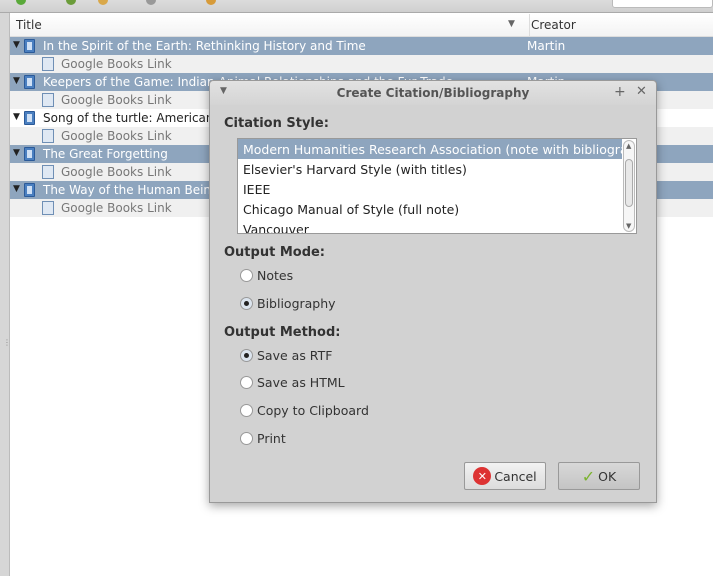  Describe the element at coordinates (515, 476) in the screenshot. I see `cancel-label: Cancel` at that location.